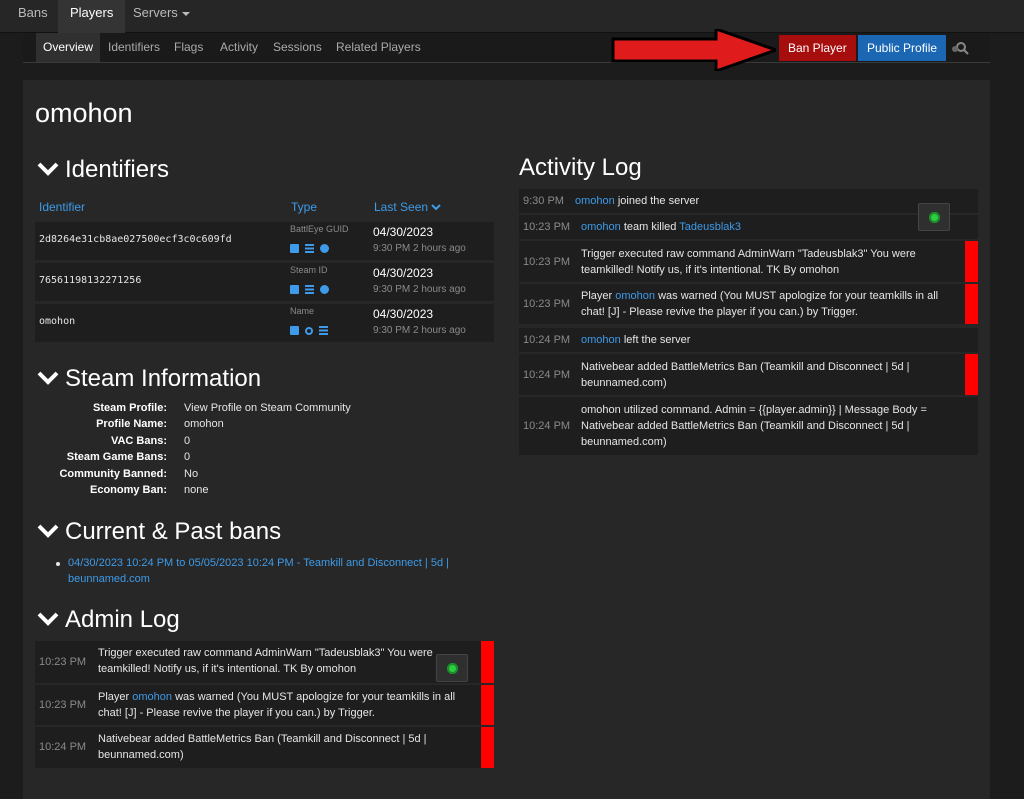  I want to click on admin-log-heading: Admin Log, so click(108, 620).